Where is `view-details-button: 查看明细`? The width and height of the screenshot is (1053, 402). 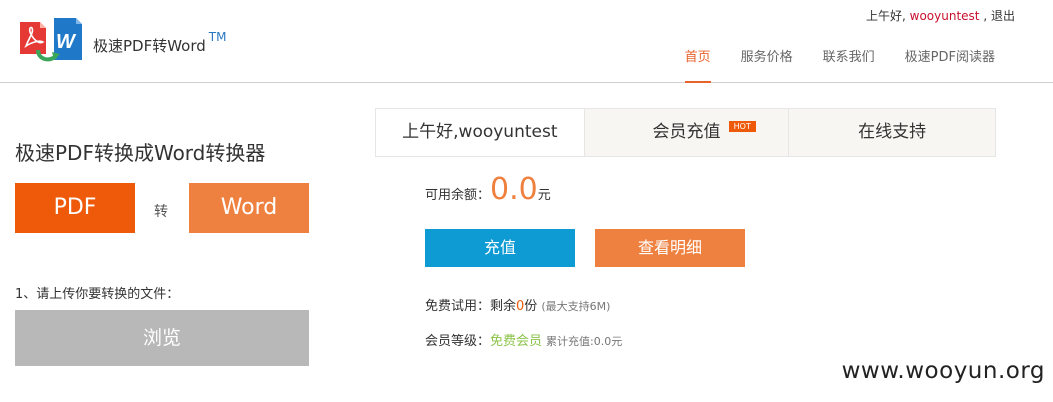 view-details-button: 查看明细 is located at coordinates (670, 248).